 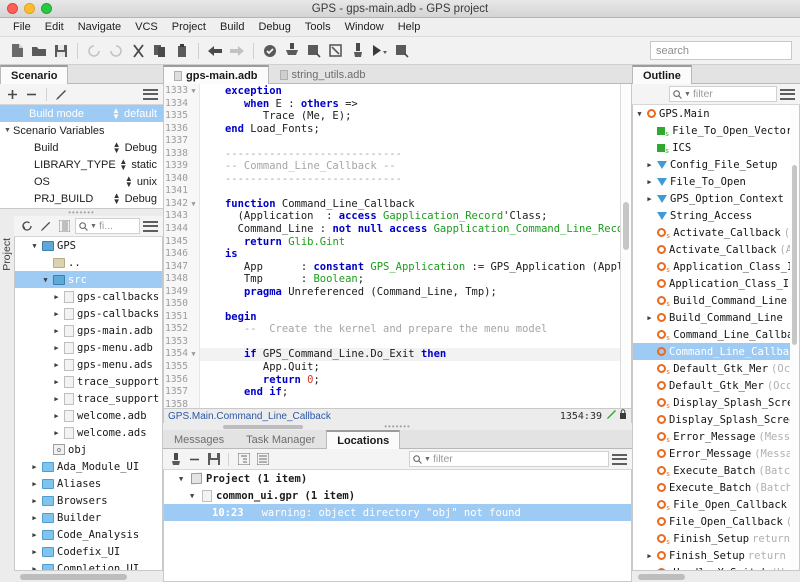 I want to click on outline-row: sHandle_X_Switch (Val :, so click(x=716, y=567).